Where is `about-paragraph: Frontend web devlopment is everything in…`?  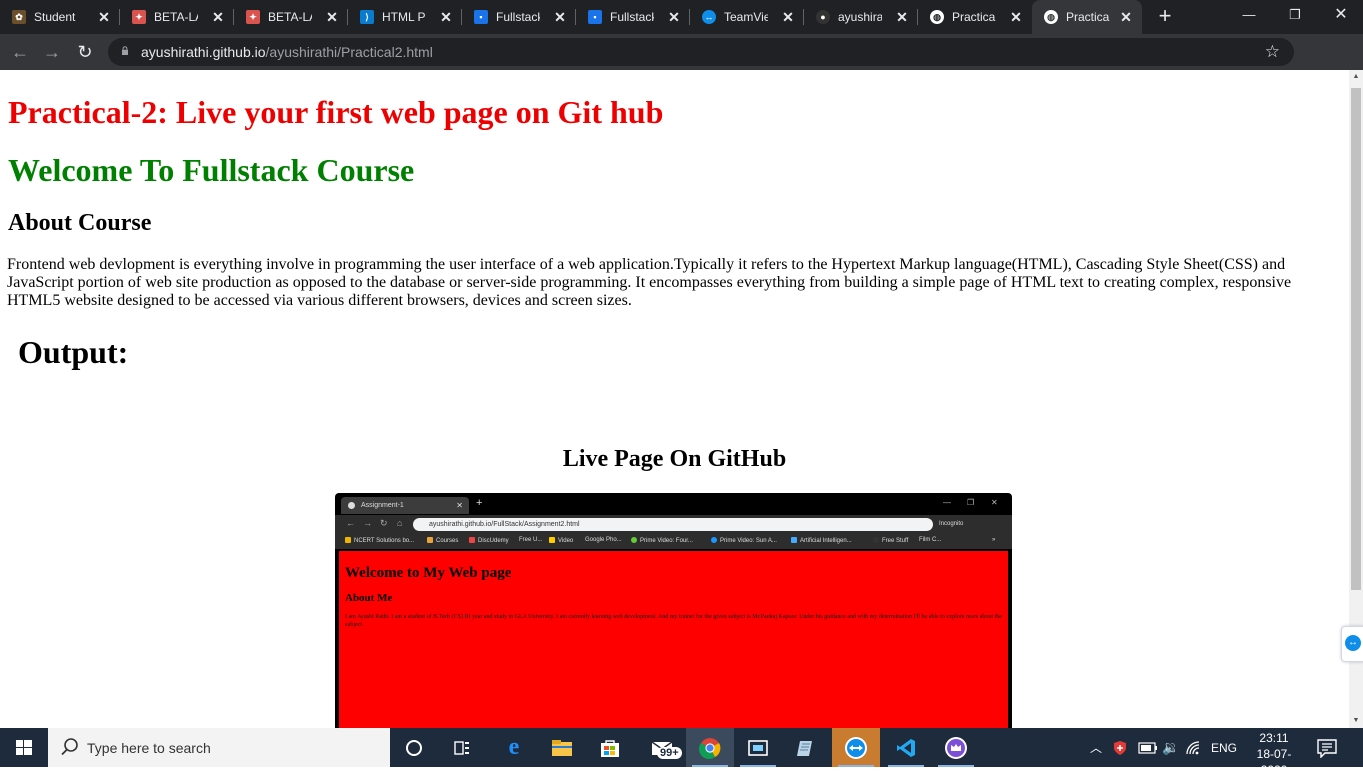 about-paragraph: Frontend web devlopment is everything in… is located at coordinates (649, 282).